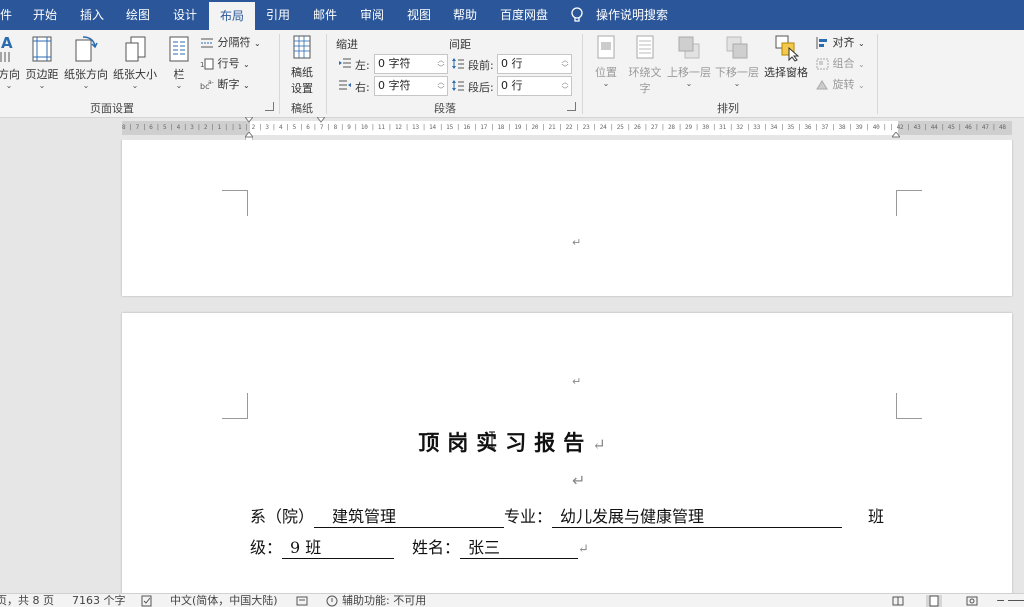  What do you see at coordinates (840, 85) in the screenshot?
I see `rotate-button: 旋转 ⌄` at bounding box center [840, 85].